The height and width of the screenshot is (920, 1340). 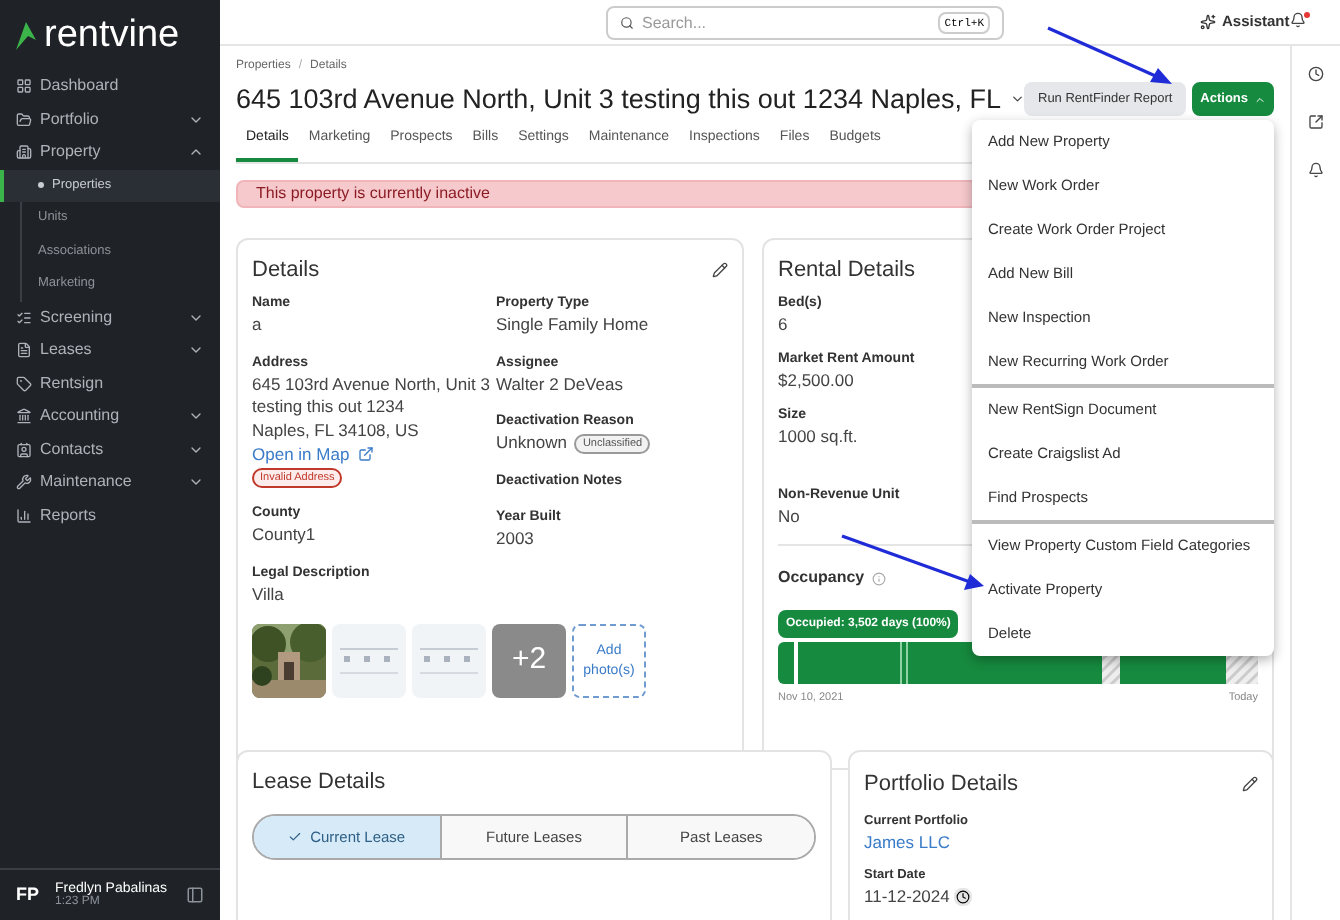 I want to click on contact-card-icon, so click(x=24, y=449).